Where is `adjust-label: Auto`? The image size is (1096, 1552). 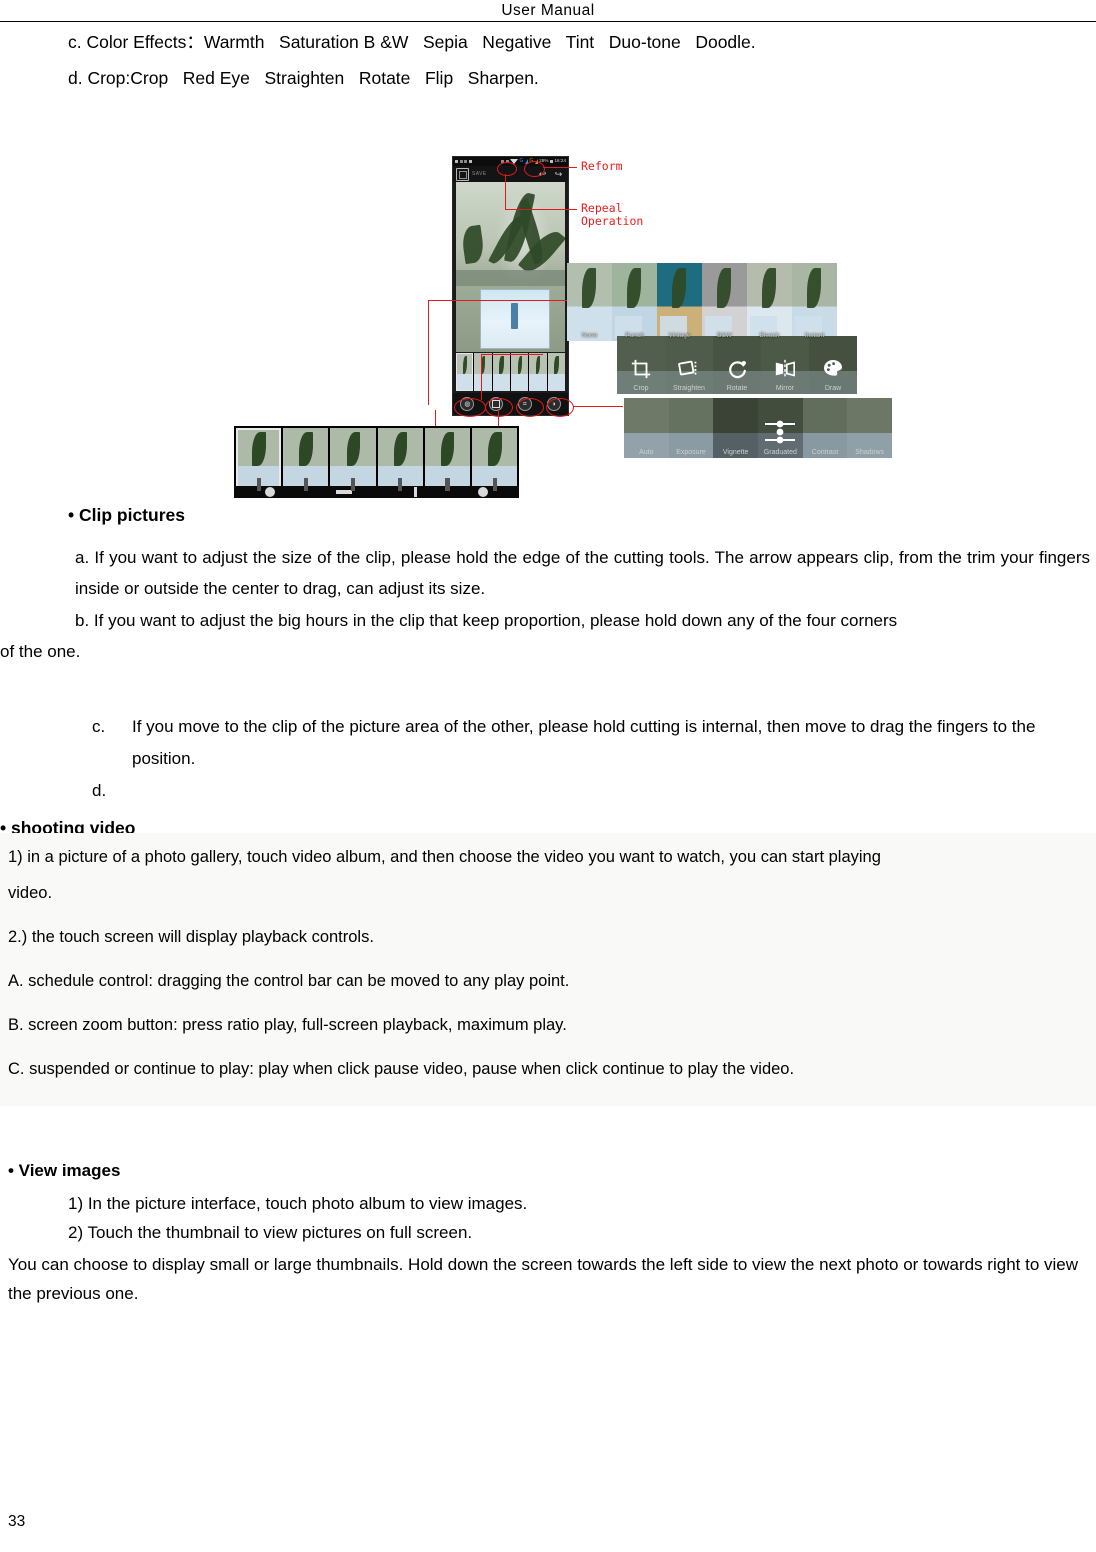 adjust-label: Auto is located at coordinates (646, 452).